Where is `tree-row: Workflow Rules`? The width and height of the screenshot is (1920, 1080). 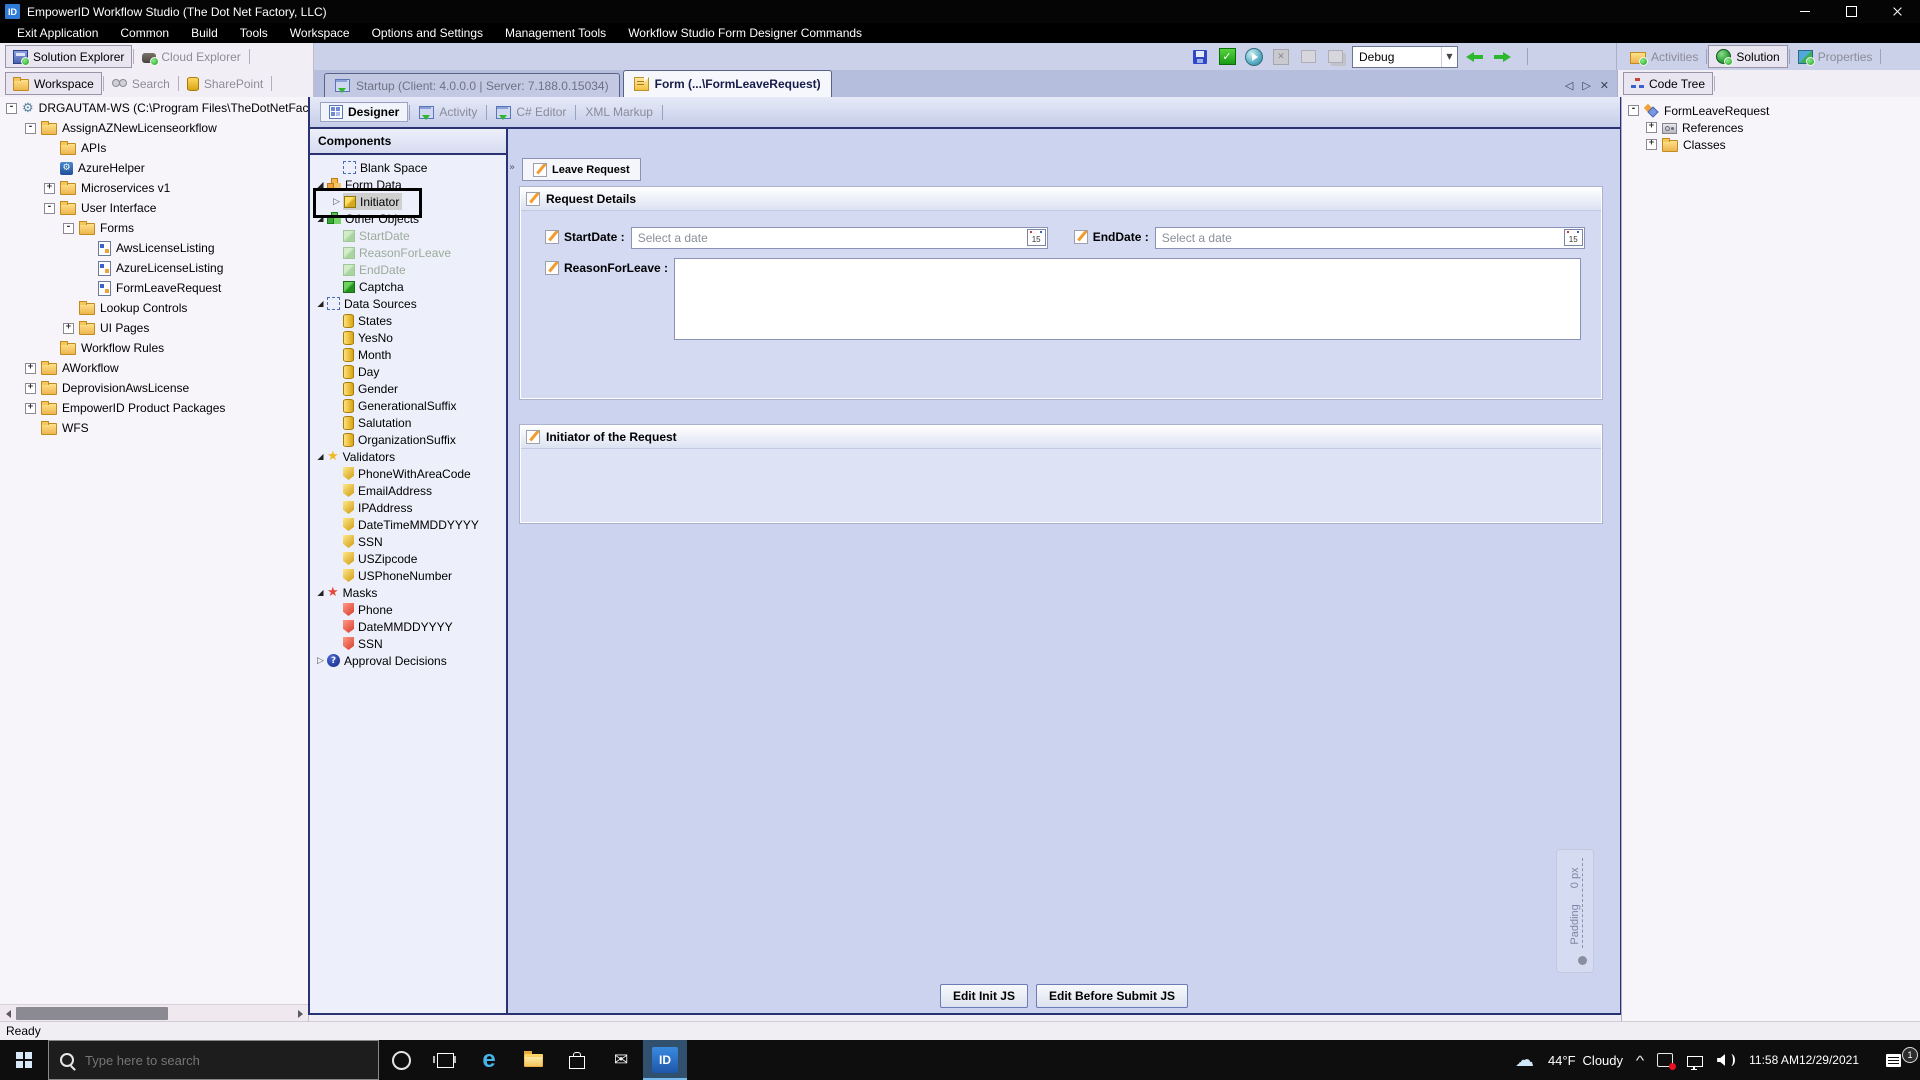
tree-row: Workflow Rules is located at coordinates (154, 348).